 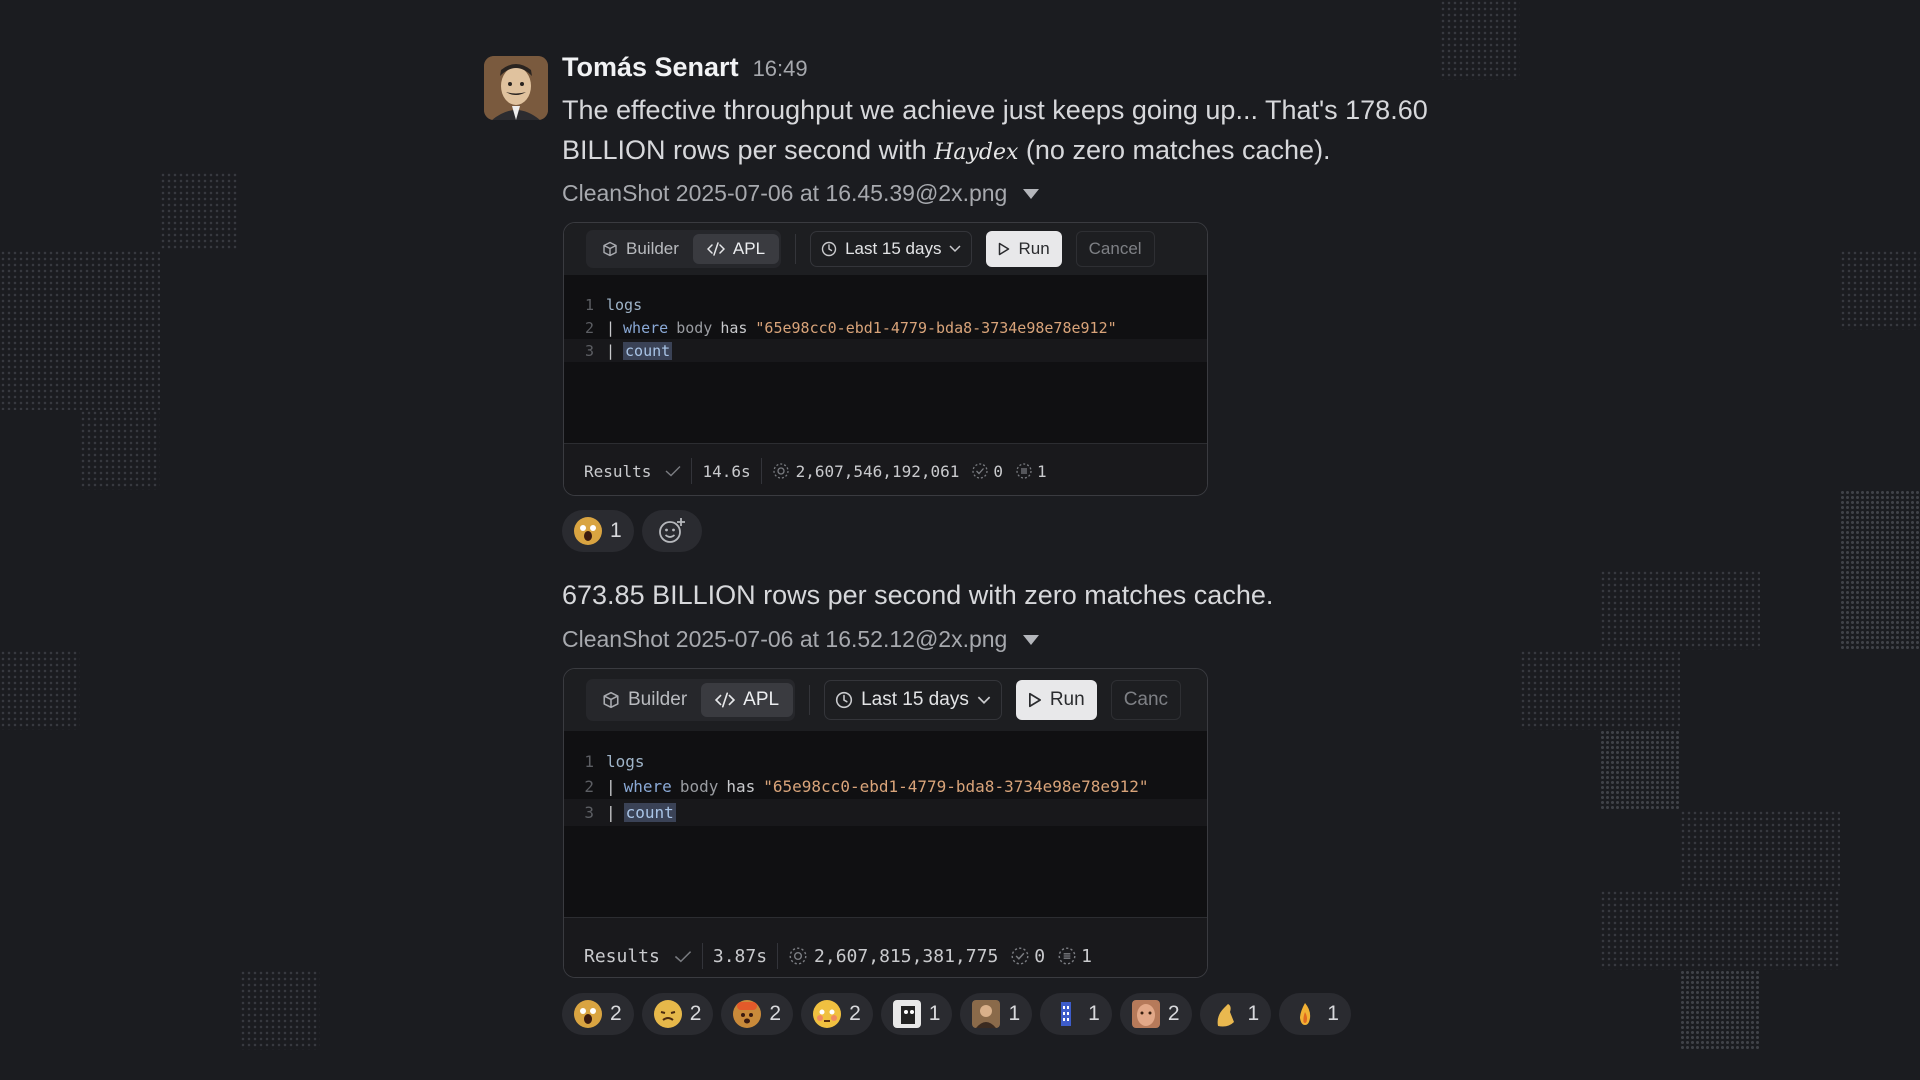 What do you see at coordinates (1115, 249) in the screenshot?
I see `cancel-button: Cancel` at bounding box center [1115, 249].